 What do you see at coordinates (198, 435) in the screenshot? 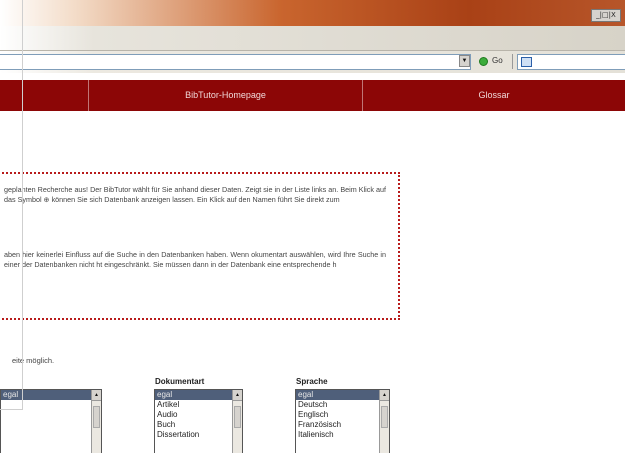
I see `list-option: Dissertation` at bounding box center [198, 435].